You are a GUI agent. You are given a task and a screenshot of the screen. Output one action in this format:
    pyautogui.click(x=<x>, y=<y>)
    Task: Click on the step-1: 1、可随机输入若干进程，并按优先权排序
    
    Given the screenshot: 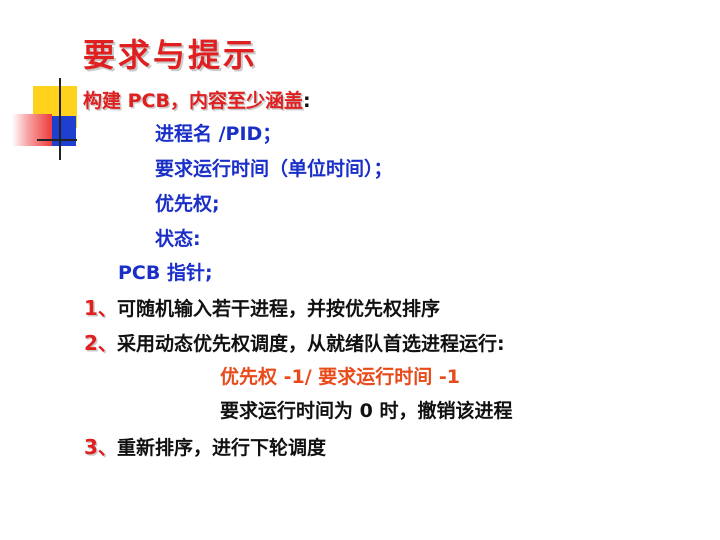 What is the action you would take?
    pyautogui.click(x=262, y=308)
    